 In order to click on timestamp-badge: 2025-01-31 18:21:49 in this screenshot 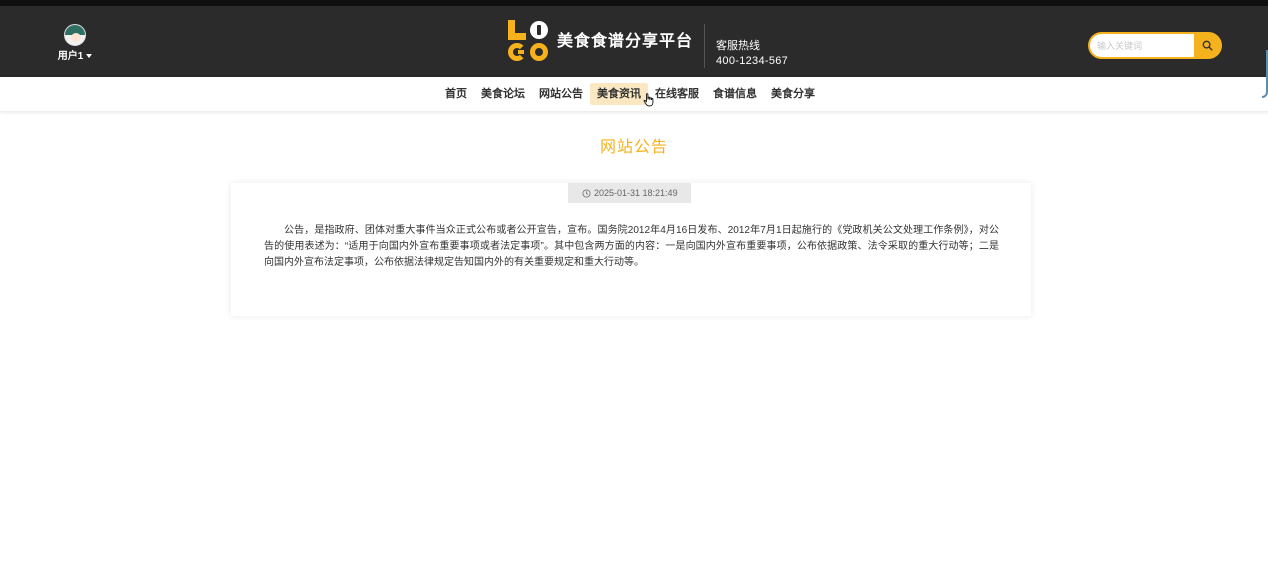, I will do `click(629, 193)`.